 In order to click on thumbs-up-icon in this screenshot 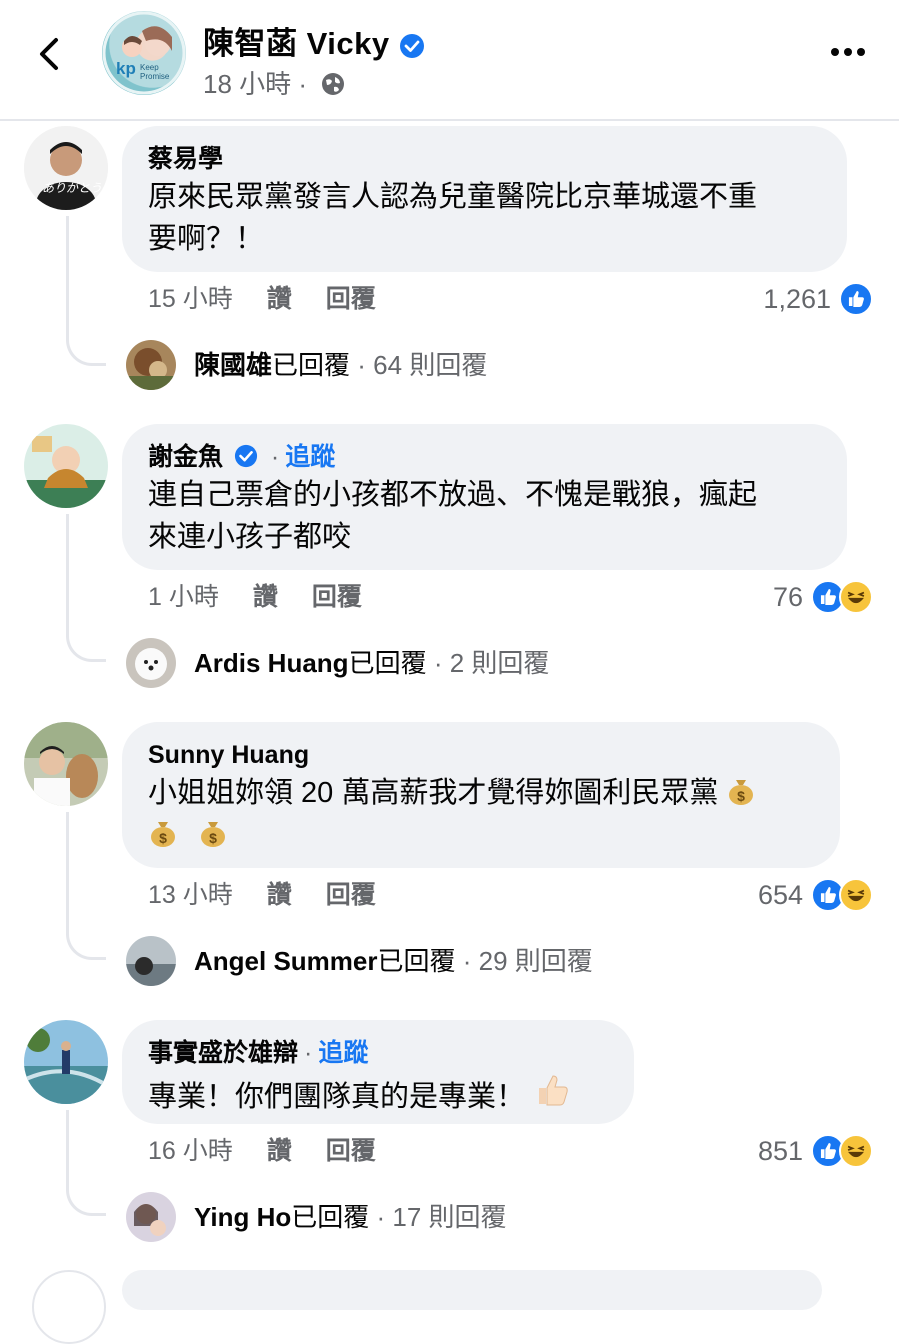, I will do `click(553, 1090)`.